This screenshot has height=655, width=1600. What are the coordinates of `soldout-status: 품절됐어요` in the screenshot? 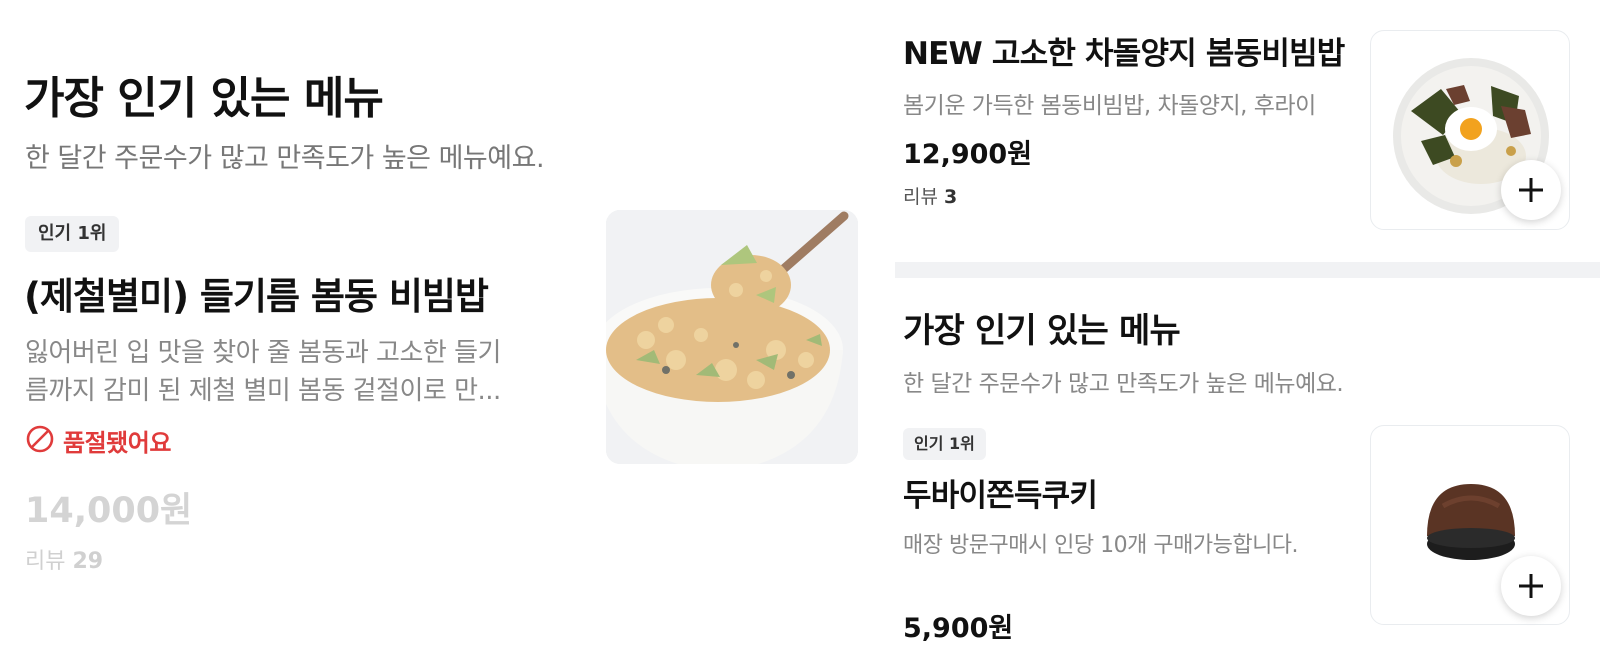 It's located at (98, 440).